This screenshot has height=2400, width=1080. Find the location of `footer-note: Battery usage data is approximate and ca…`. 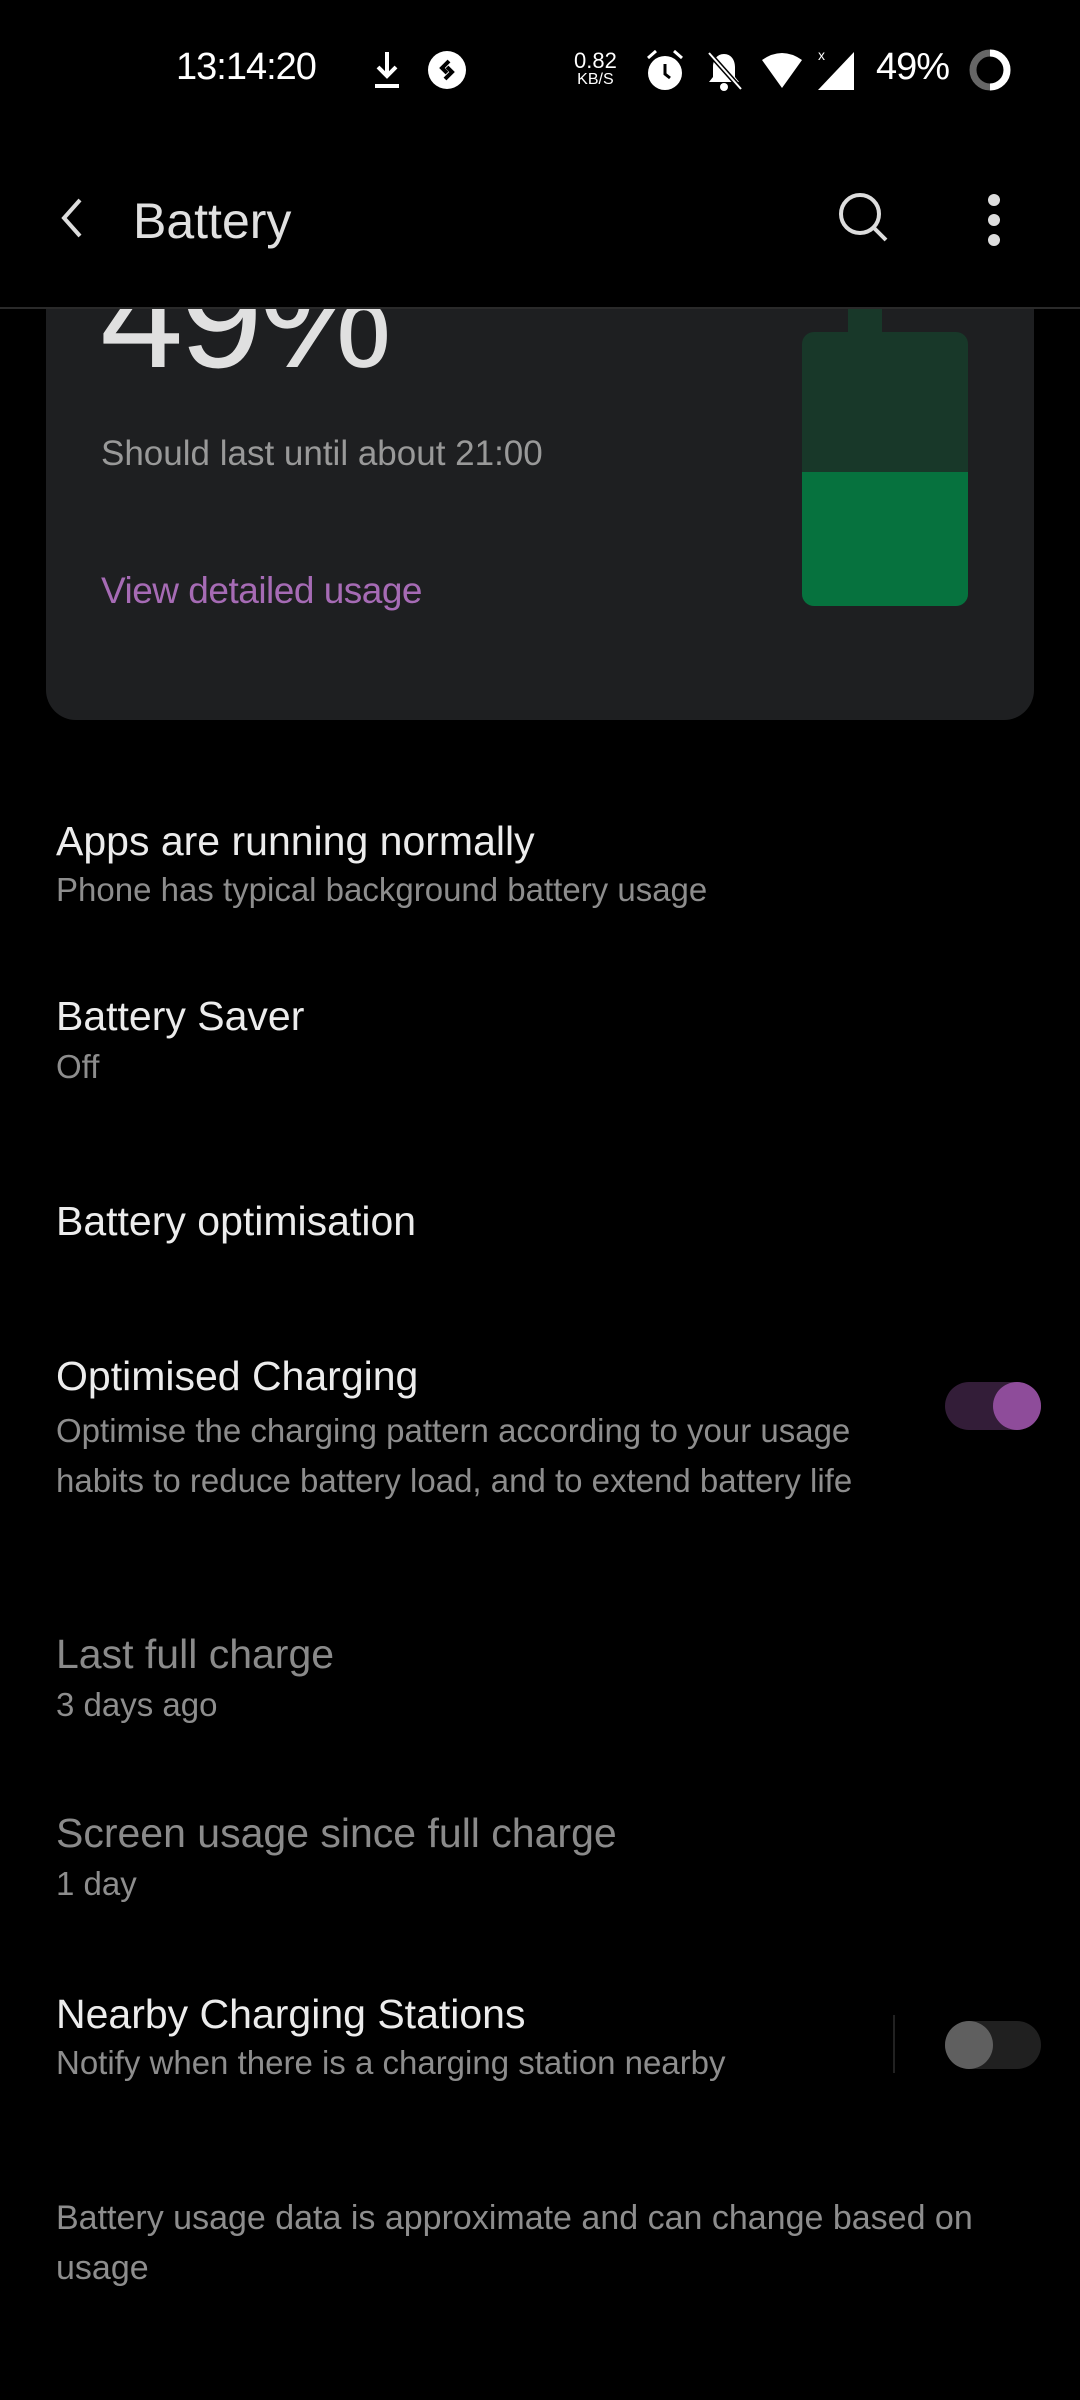

footer-note: Battery usage data is approximate and ca… is located at coordinates (514, 2243).